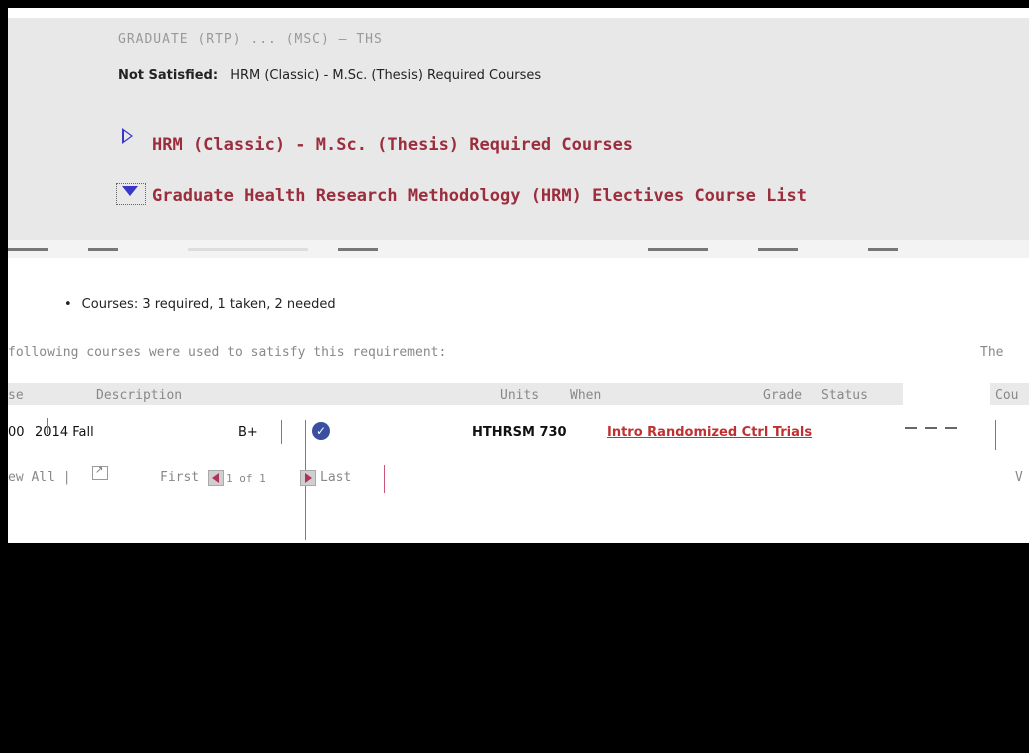 This screenshot has width=1029, height=753. Describe the element at coordinates (321, 431) in the screenshot. I see `taken-check-icon: ✓` at that location.